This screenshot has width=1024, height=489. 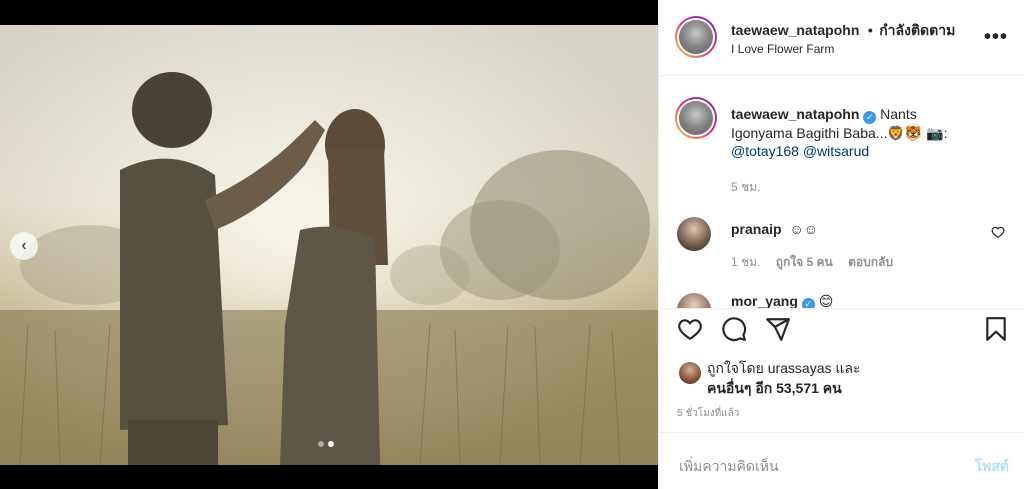 I want to click on comment-text: ☺☺, so click(x=804, y=229).